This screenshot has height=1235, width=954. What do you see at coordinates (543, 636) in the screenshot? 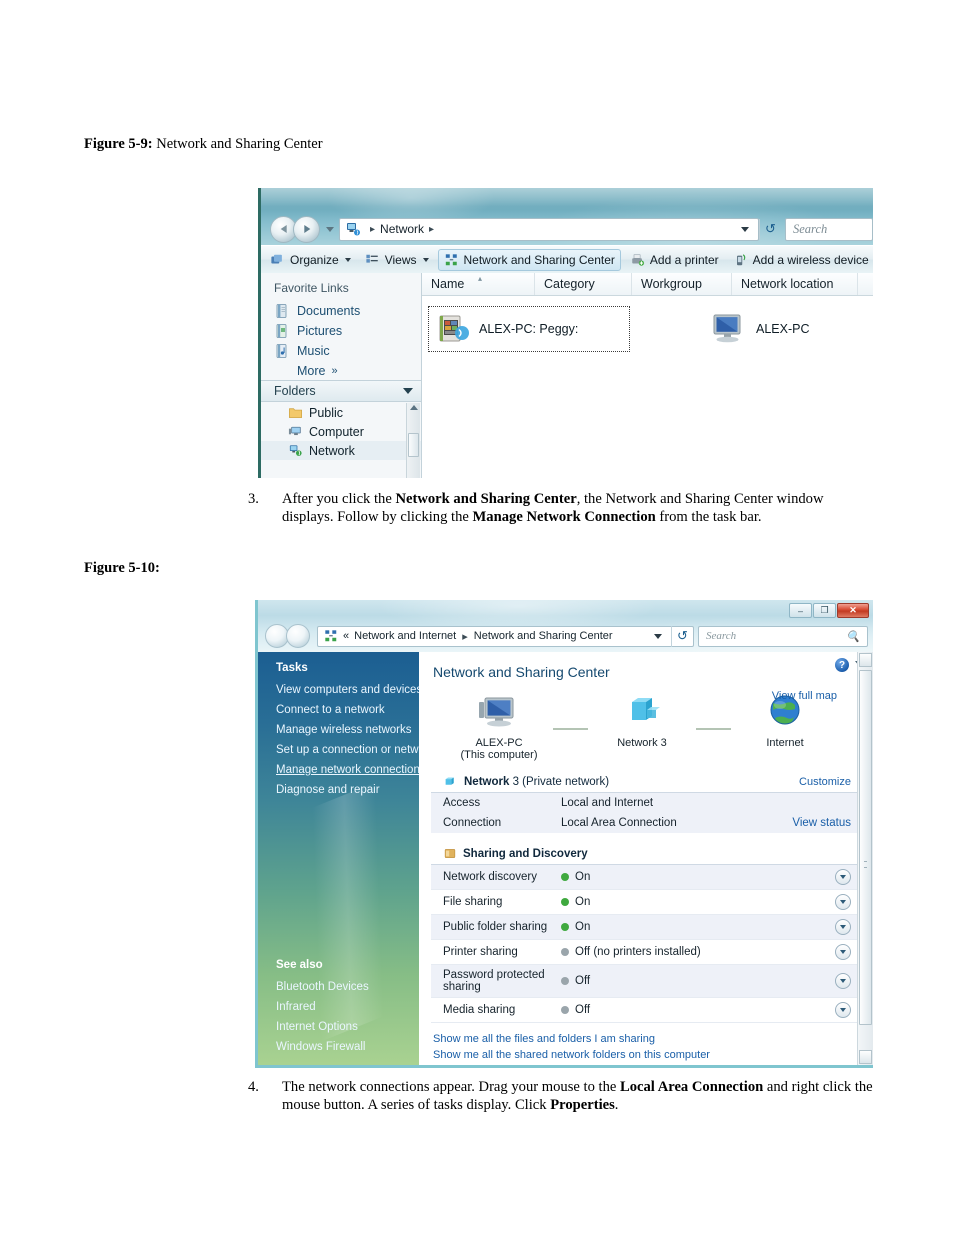
I see `breadcrumb-network-and-sharing-center: Network and Sharing Center` at bounding box center [543, 636].